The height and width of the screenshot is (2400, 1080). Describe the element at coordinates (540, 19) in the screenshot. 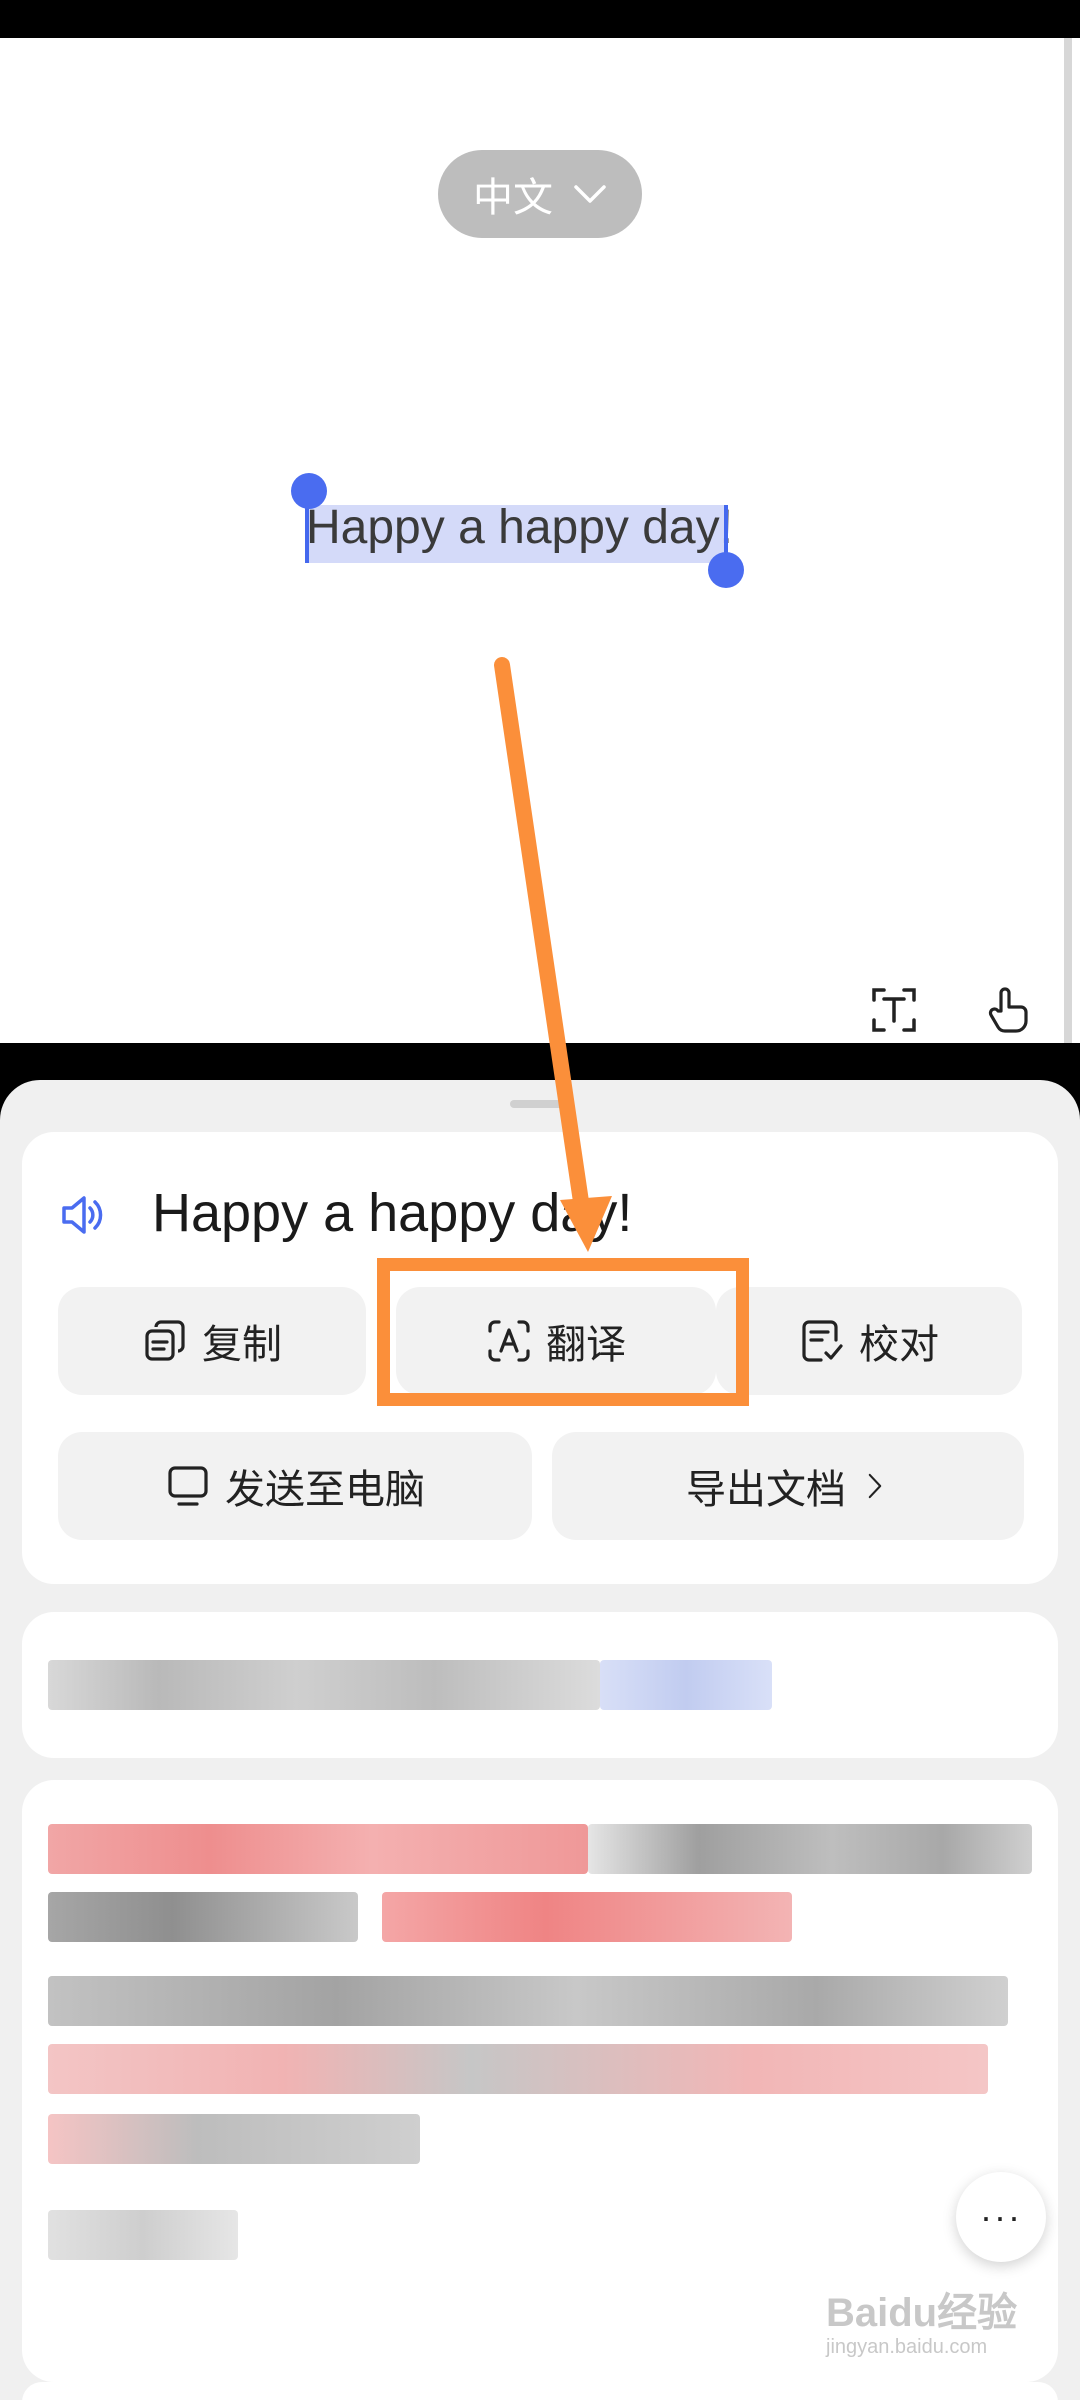

I see `status-bar` at that location.